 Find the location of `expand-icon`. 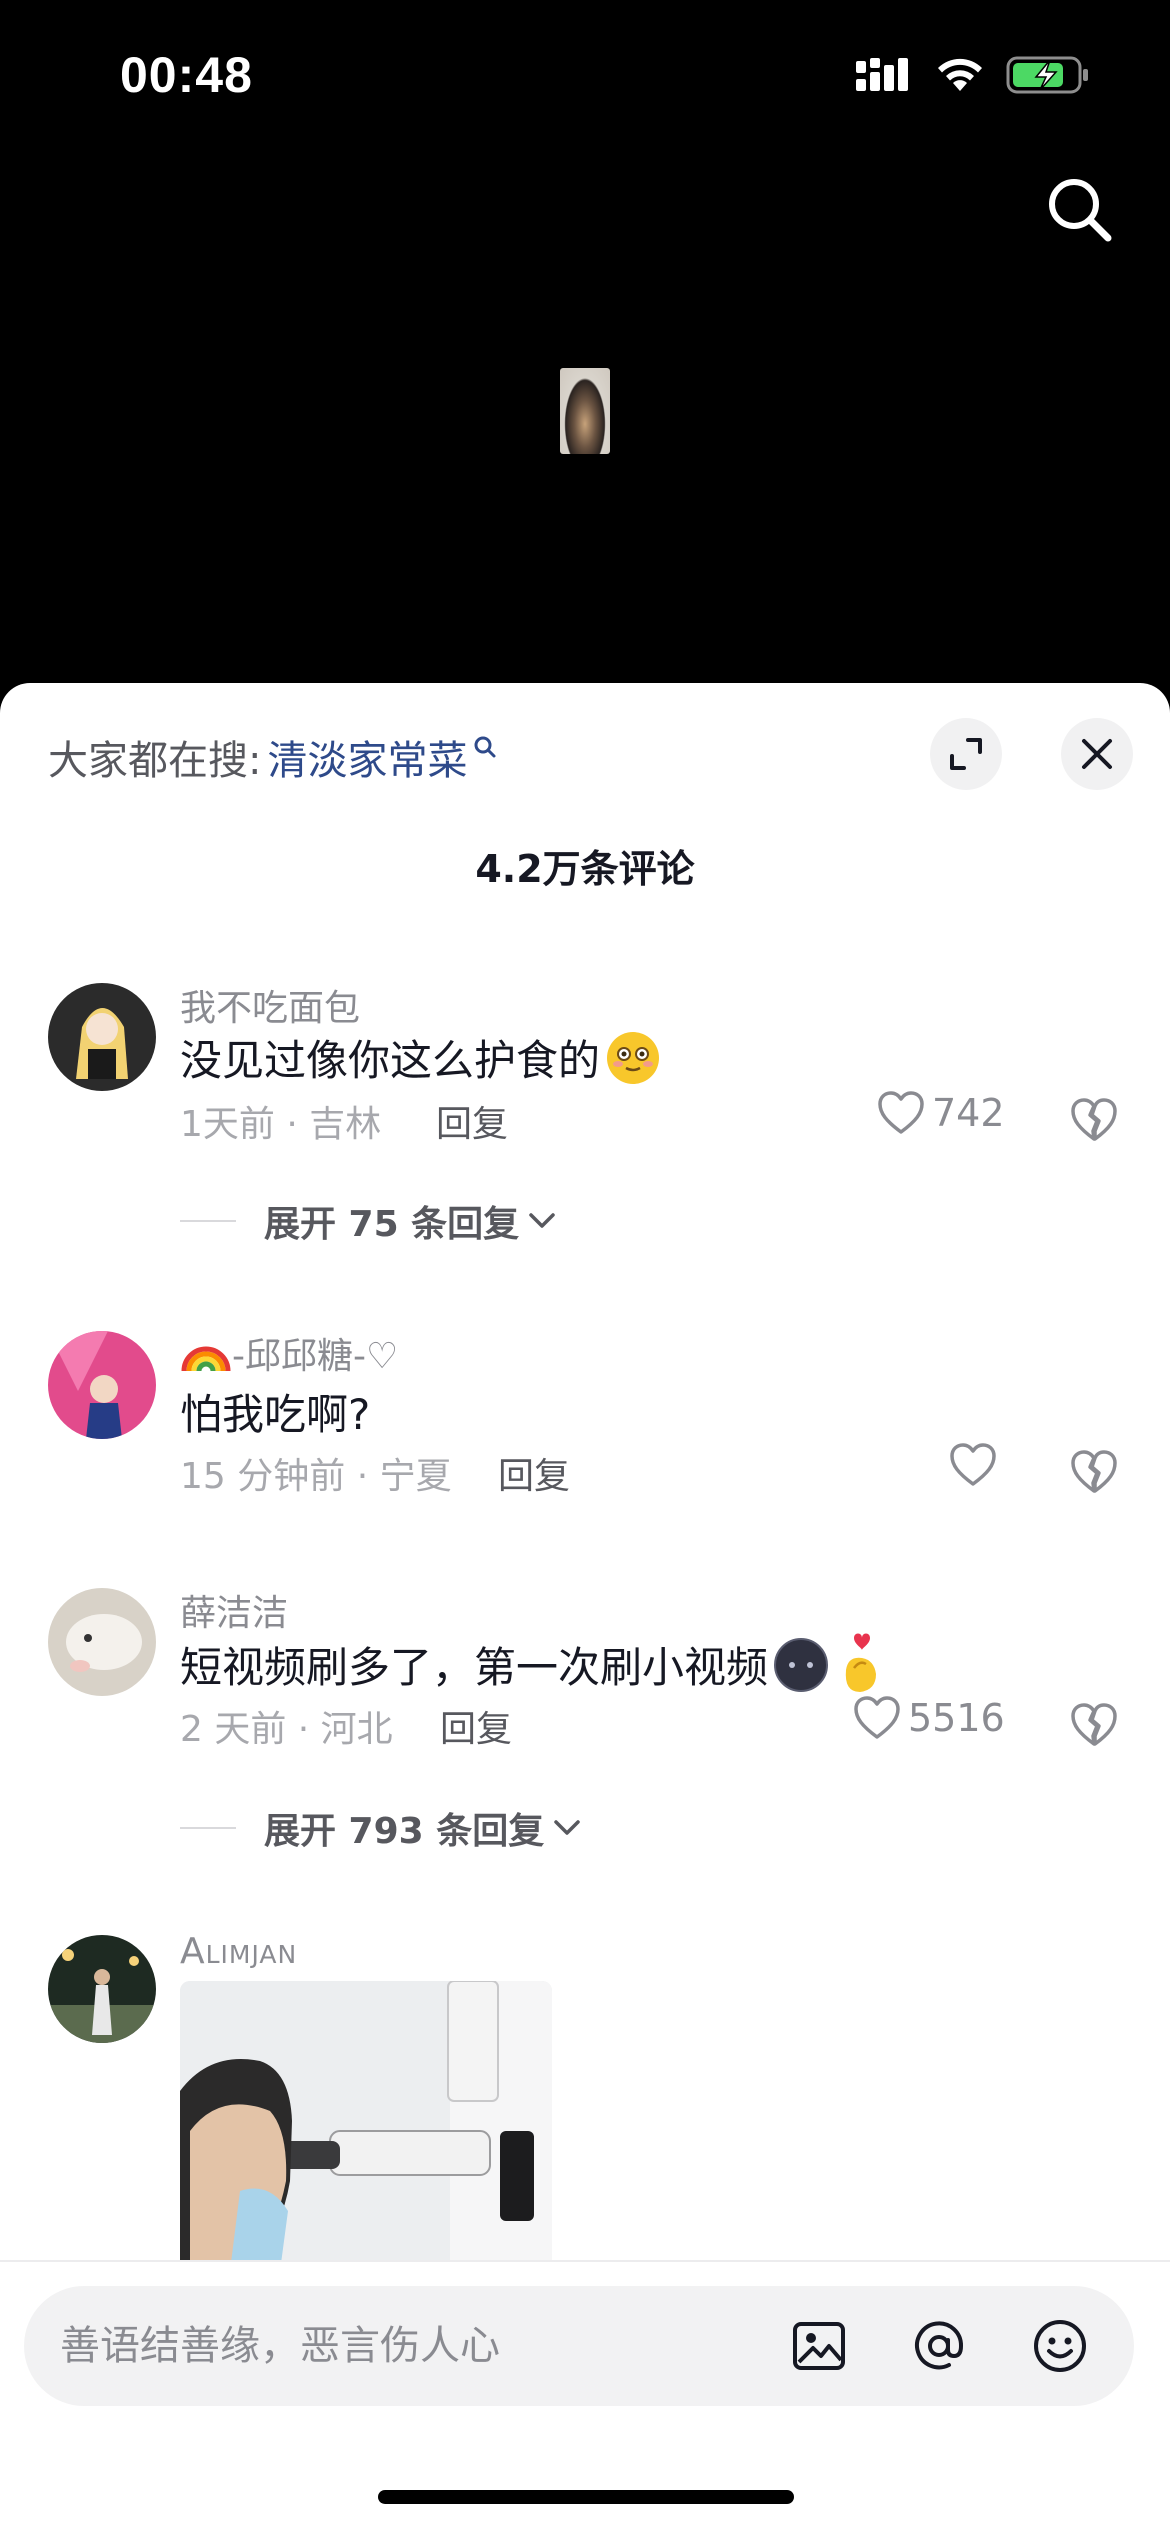

expand-icon is located at coordinates (966, 754).